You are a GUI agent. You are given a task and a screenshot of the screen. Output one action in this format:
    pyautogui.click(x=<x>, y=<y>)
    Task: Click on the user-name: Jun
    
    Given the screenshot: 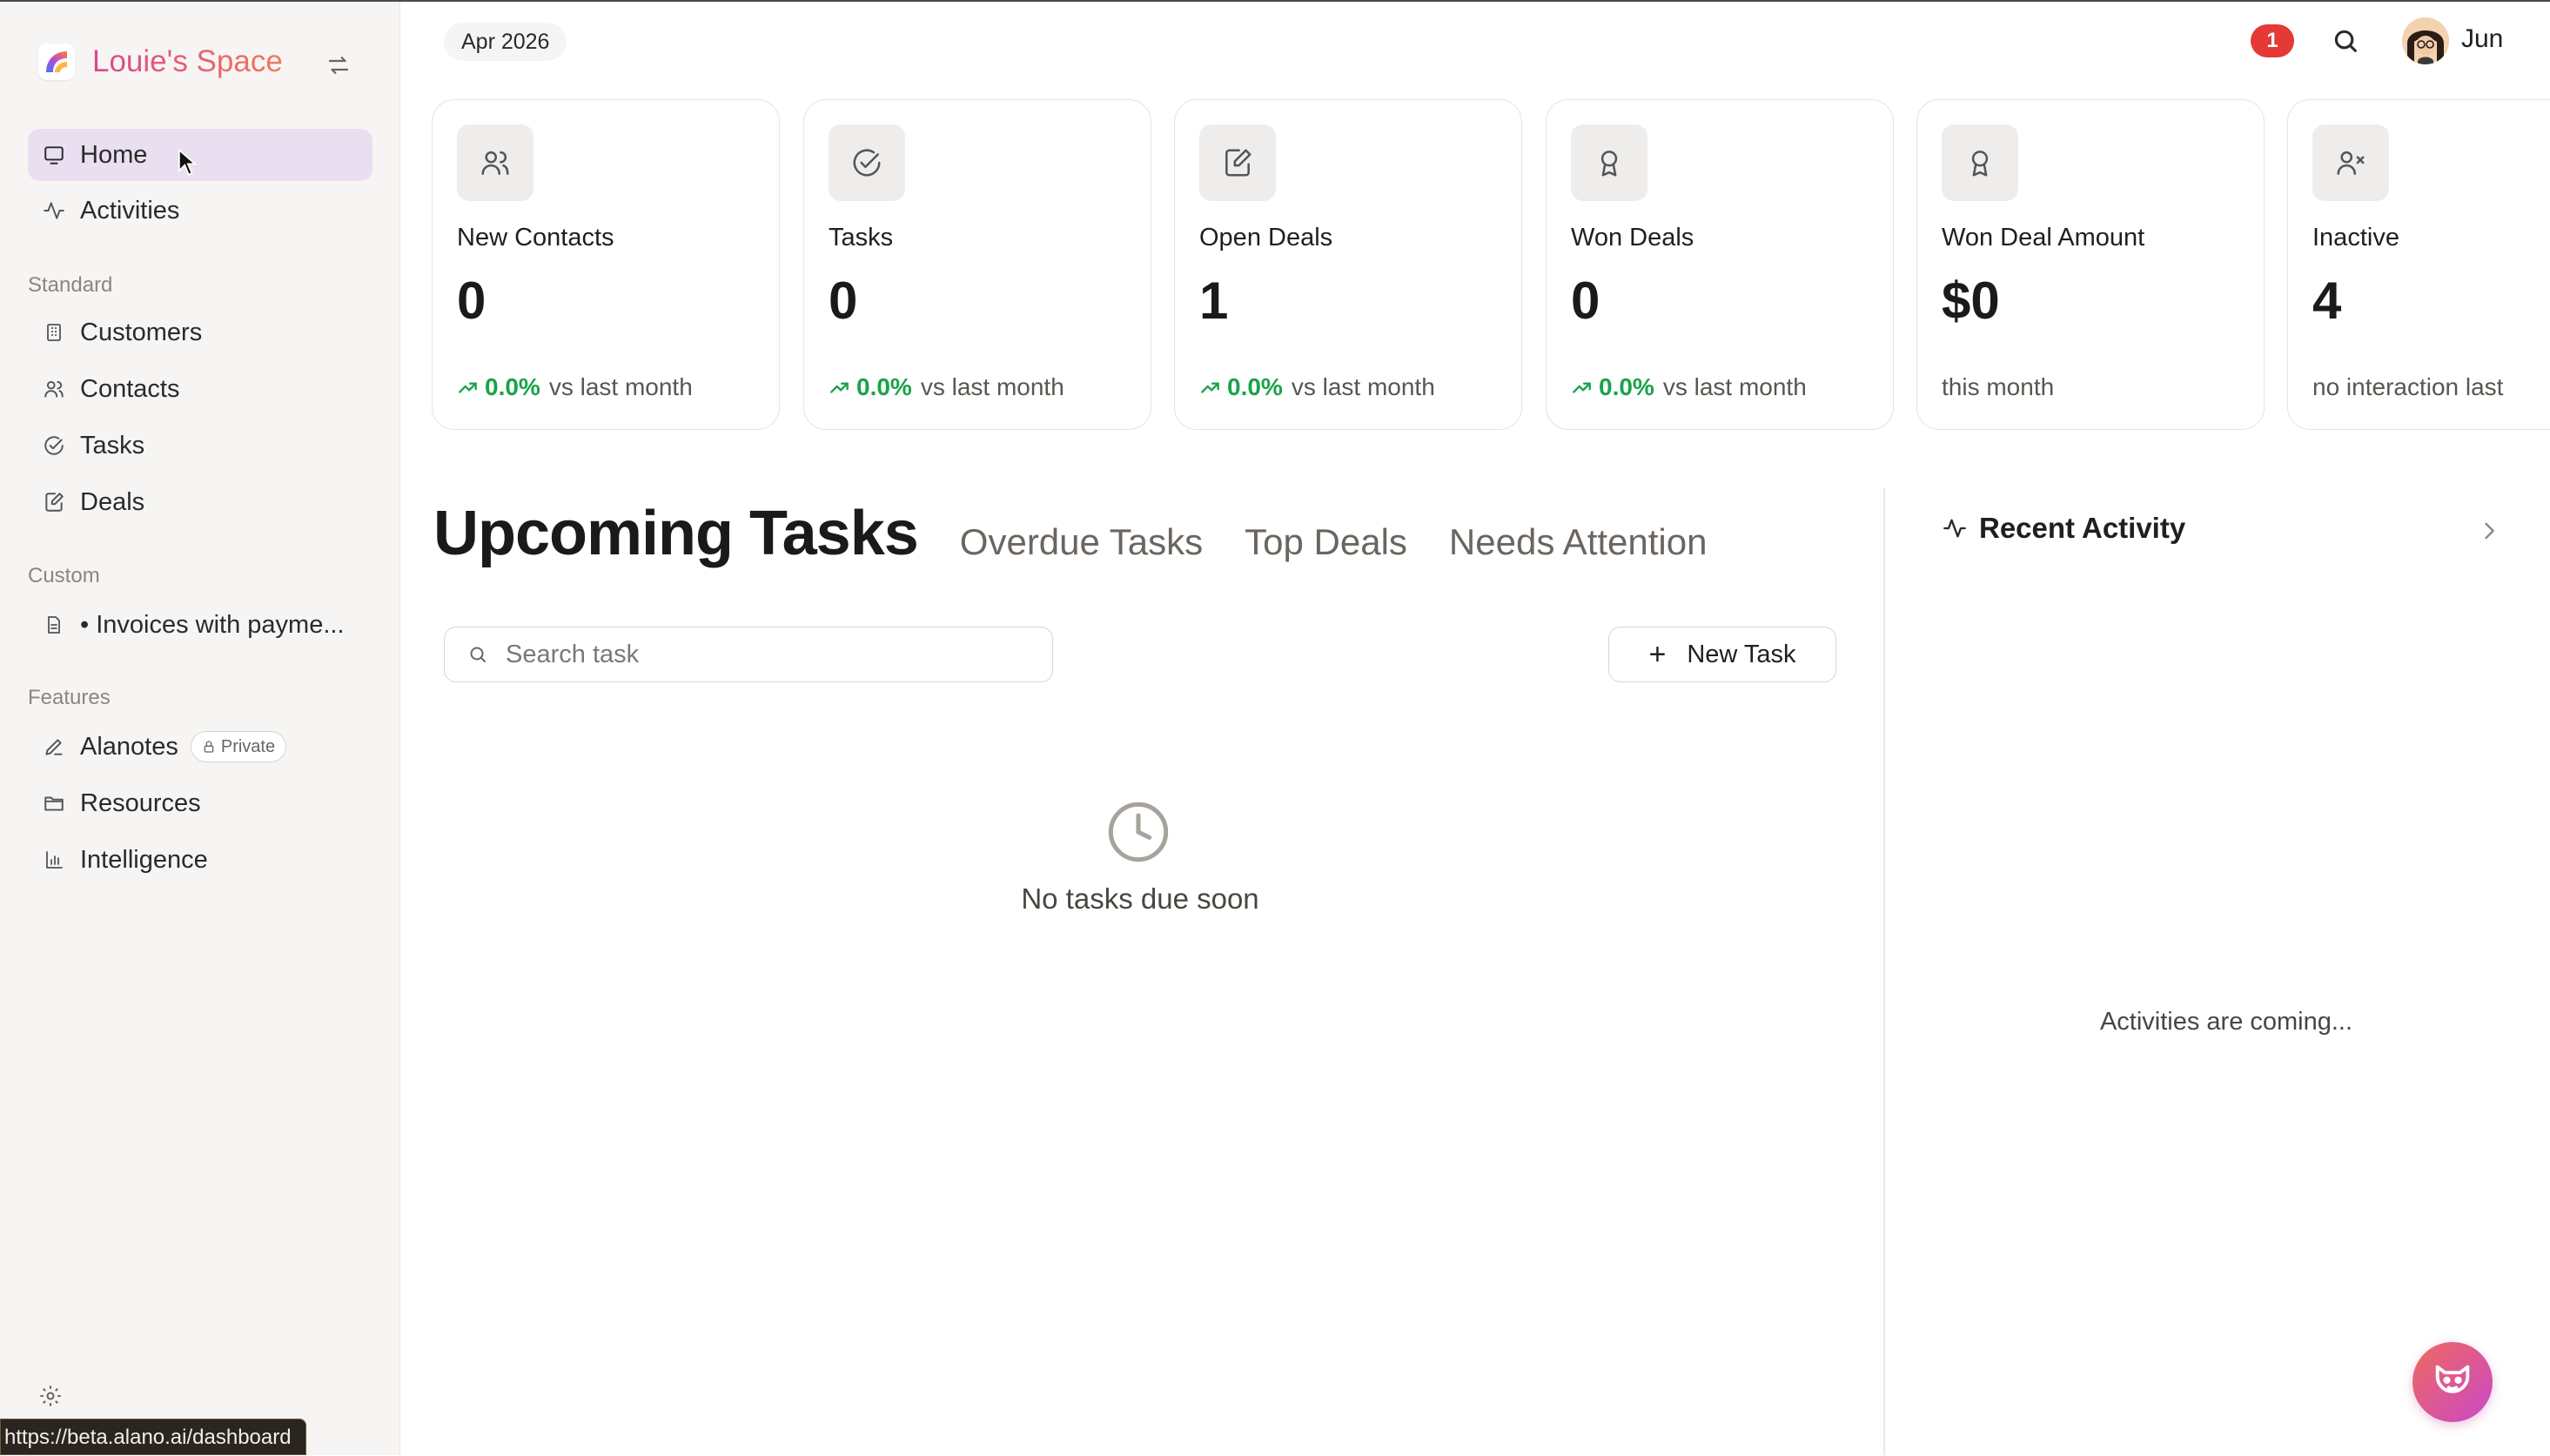 What is the action you would take?
    pyautogui.click(x=2482, y=39)
    